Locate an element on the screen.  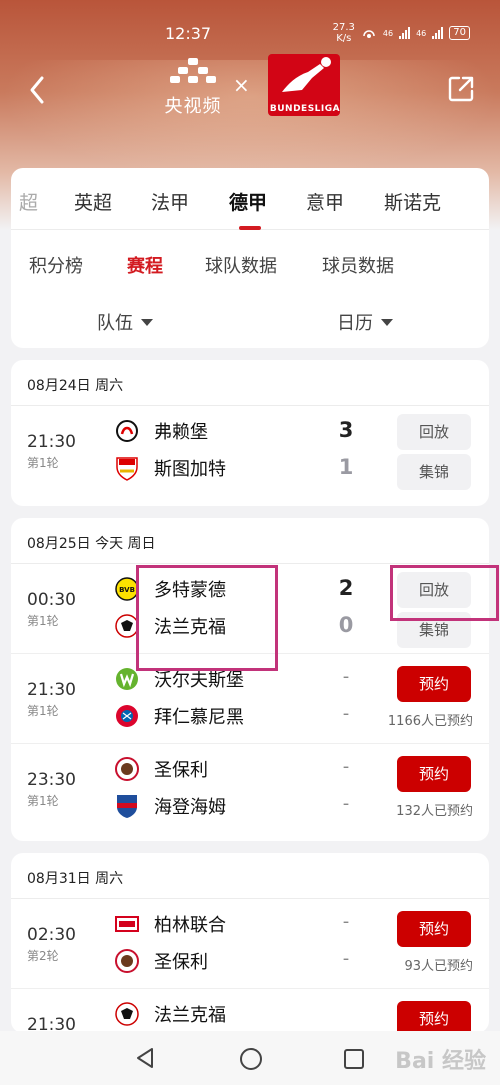
status-indicators: 27.3 K/s 46 46 70 is located at coordinates (401, 33).